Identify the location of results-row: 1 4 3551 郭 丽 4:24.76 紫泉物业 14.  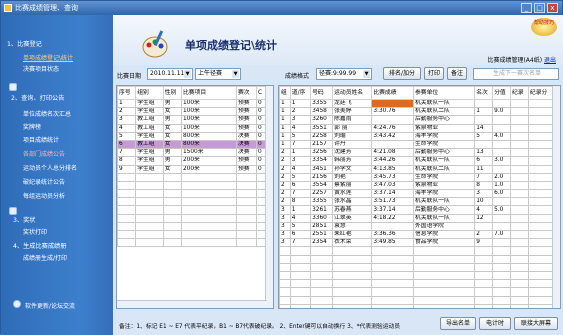
(417, 128).